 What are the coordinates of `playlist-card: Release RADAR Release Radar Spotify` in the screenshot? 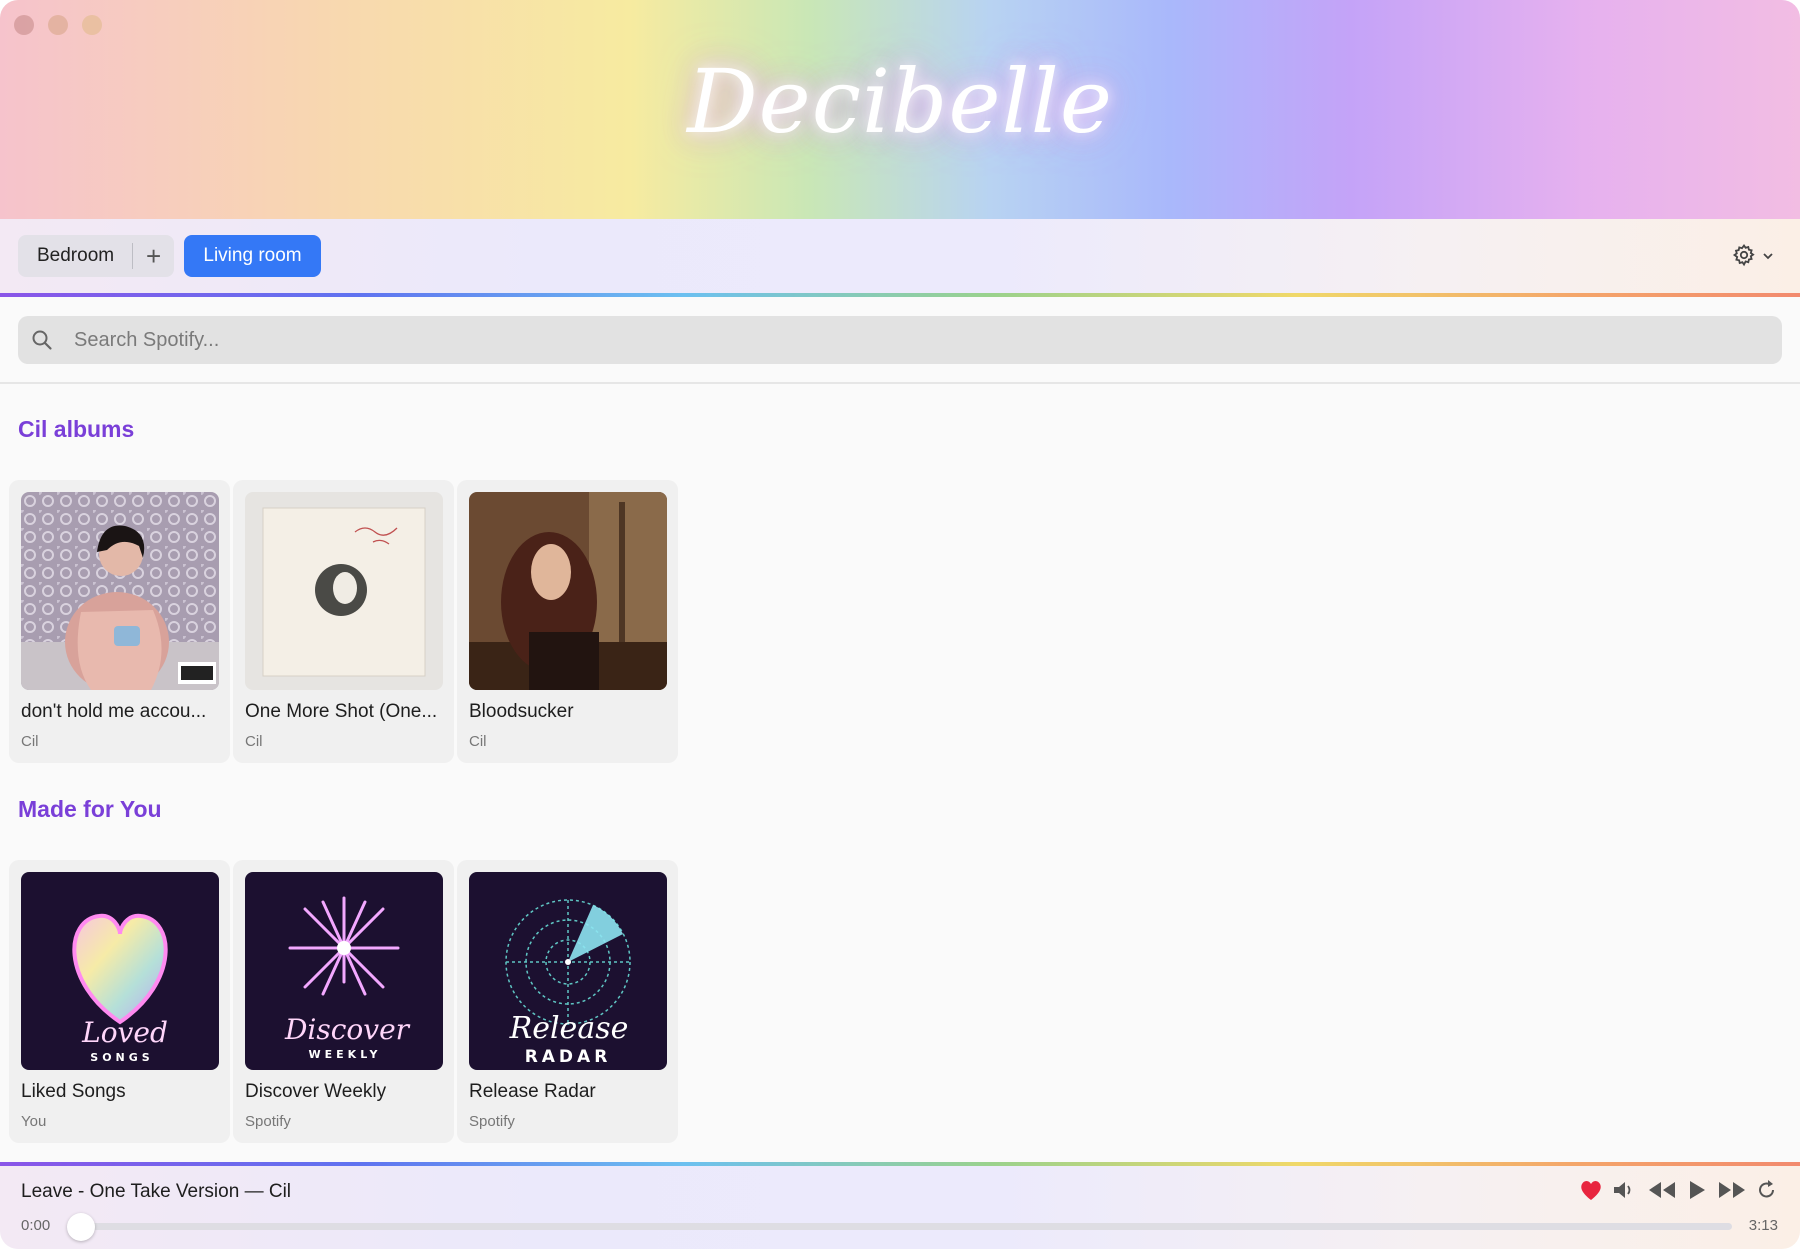 It's located at (567, 1001).